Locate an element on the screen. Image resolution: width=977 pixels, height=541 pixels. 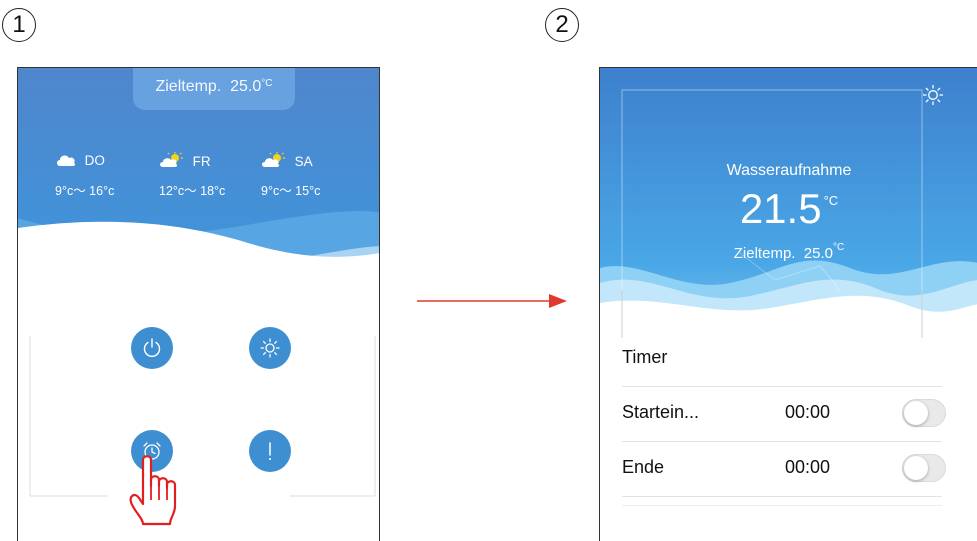
water-intake-display: 21.5 °C is located at coordinates (788, 209).